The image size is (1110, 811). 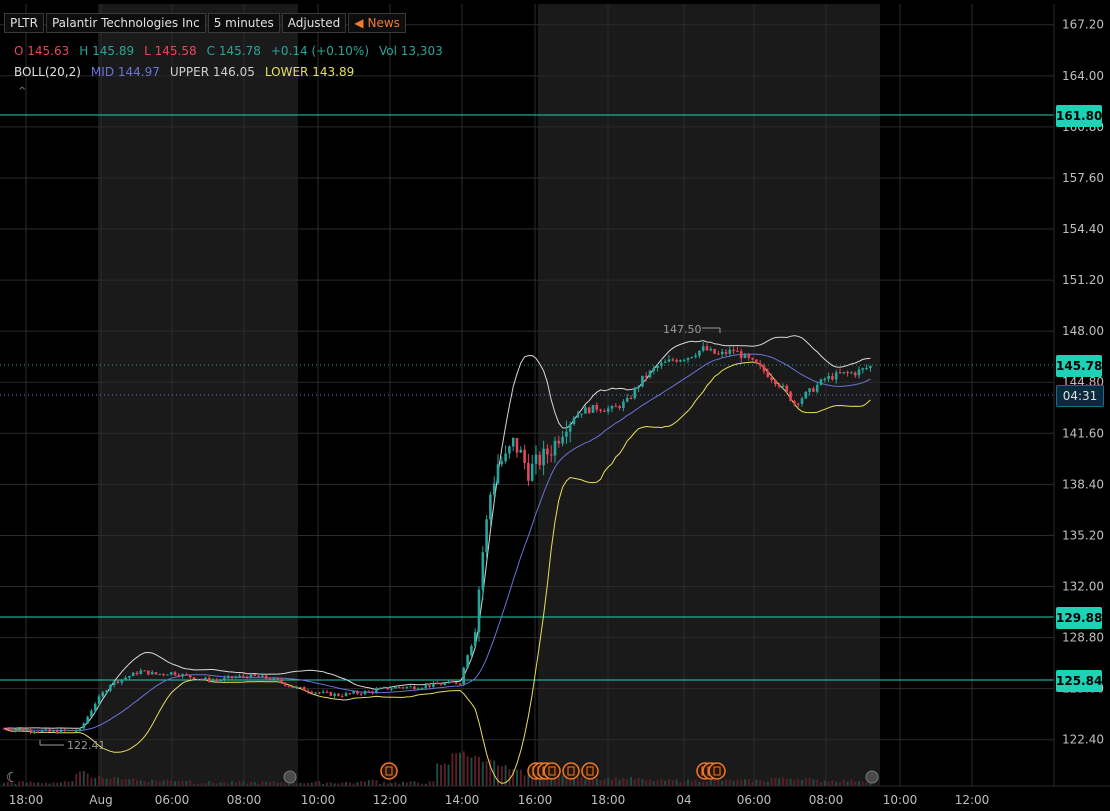 What do you see at coordinates (243, 23) in the screenshot?
I see `interval-selector: 5 minutes` at bounding box center [243, 23].